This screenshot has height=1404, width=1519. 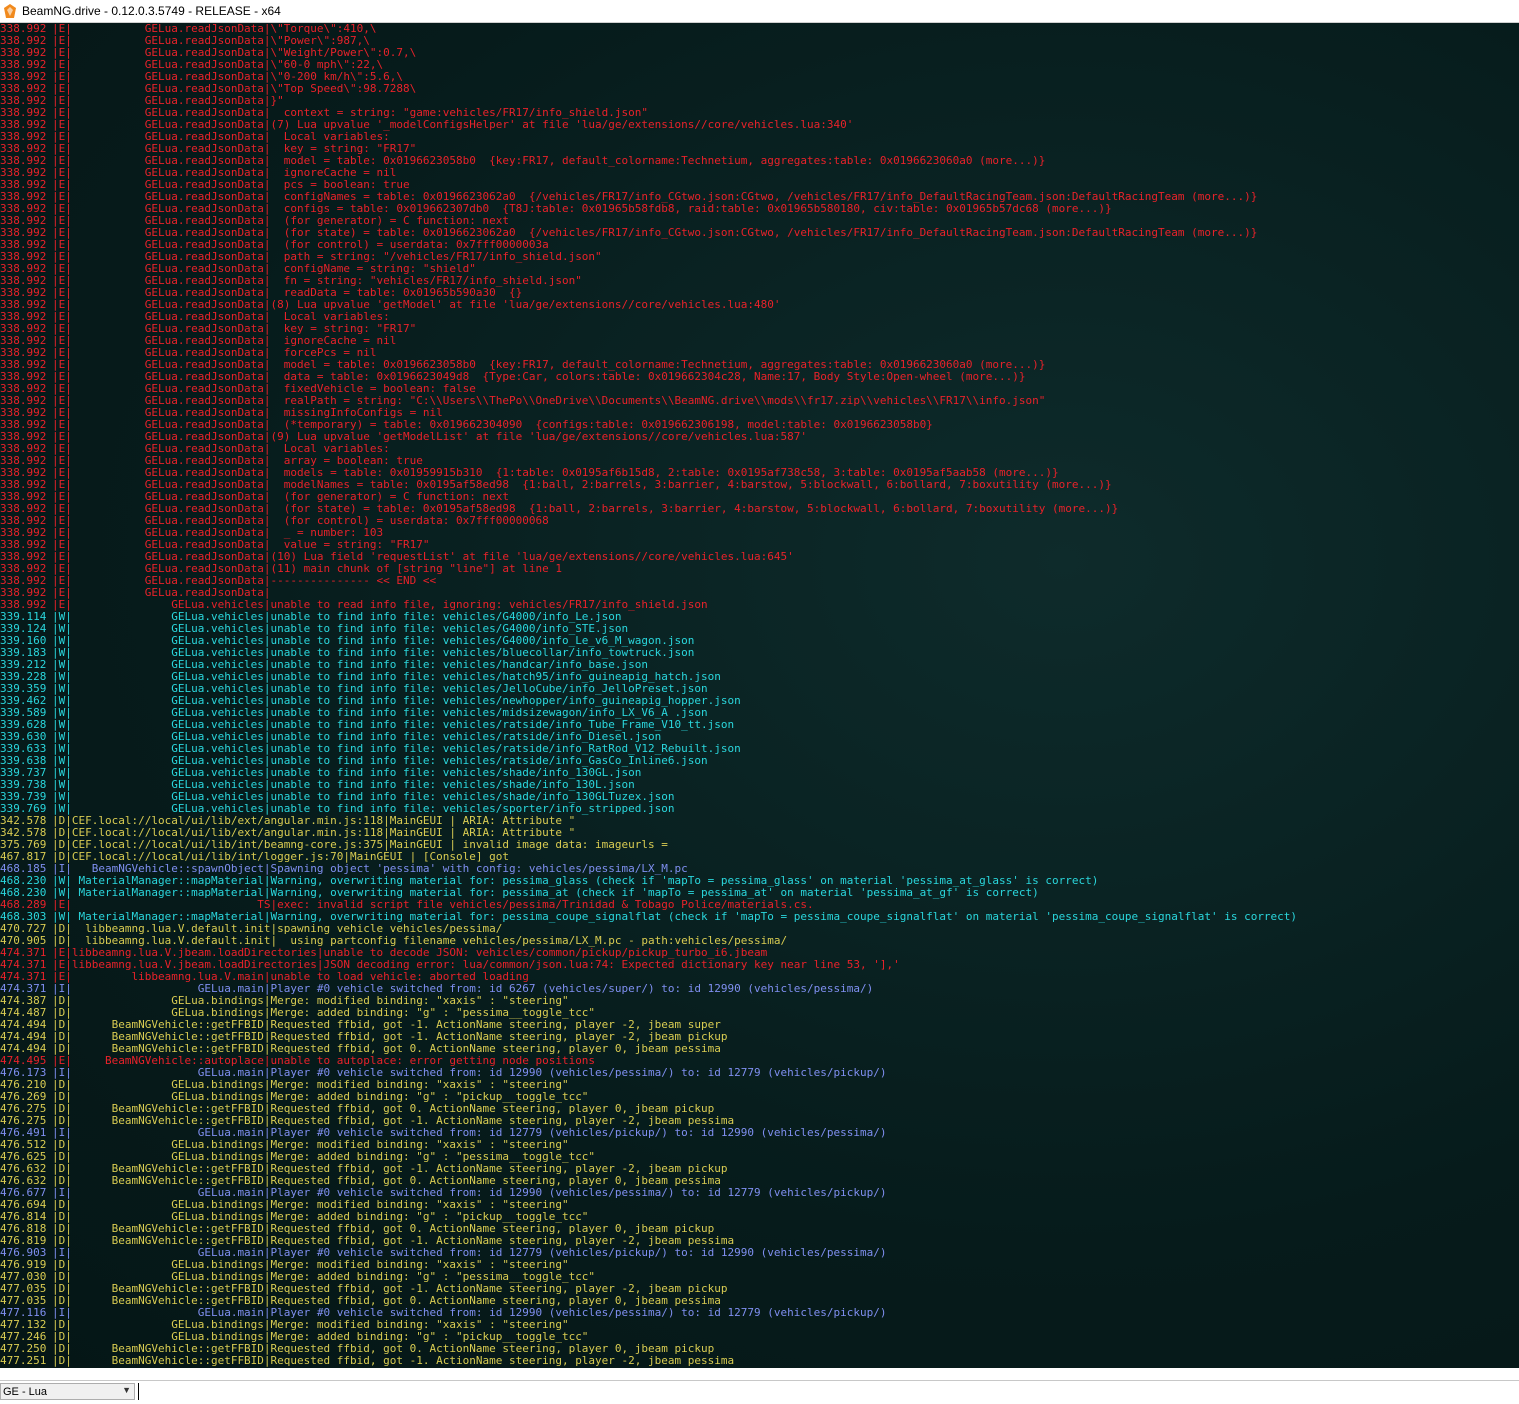 What do you see at coordinates (23, 1337) in the screenshot?
I see `log-timestamp: 477.246` at bounding box center [23, 1337].